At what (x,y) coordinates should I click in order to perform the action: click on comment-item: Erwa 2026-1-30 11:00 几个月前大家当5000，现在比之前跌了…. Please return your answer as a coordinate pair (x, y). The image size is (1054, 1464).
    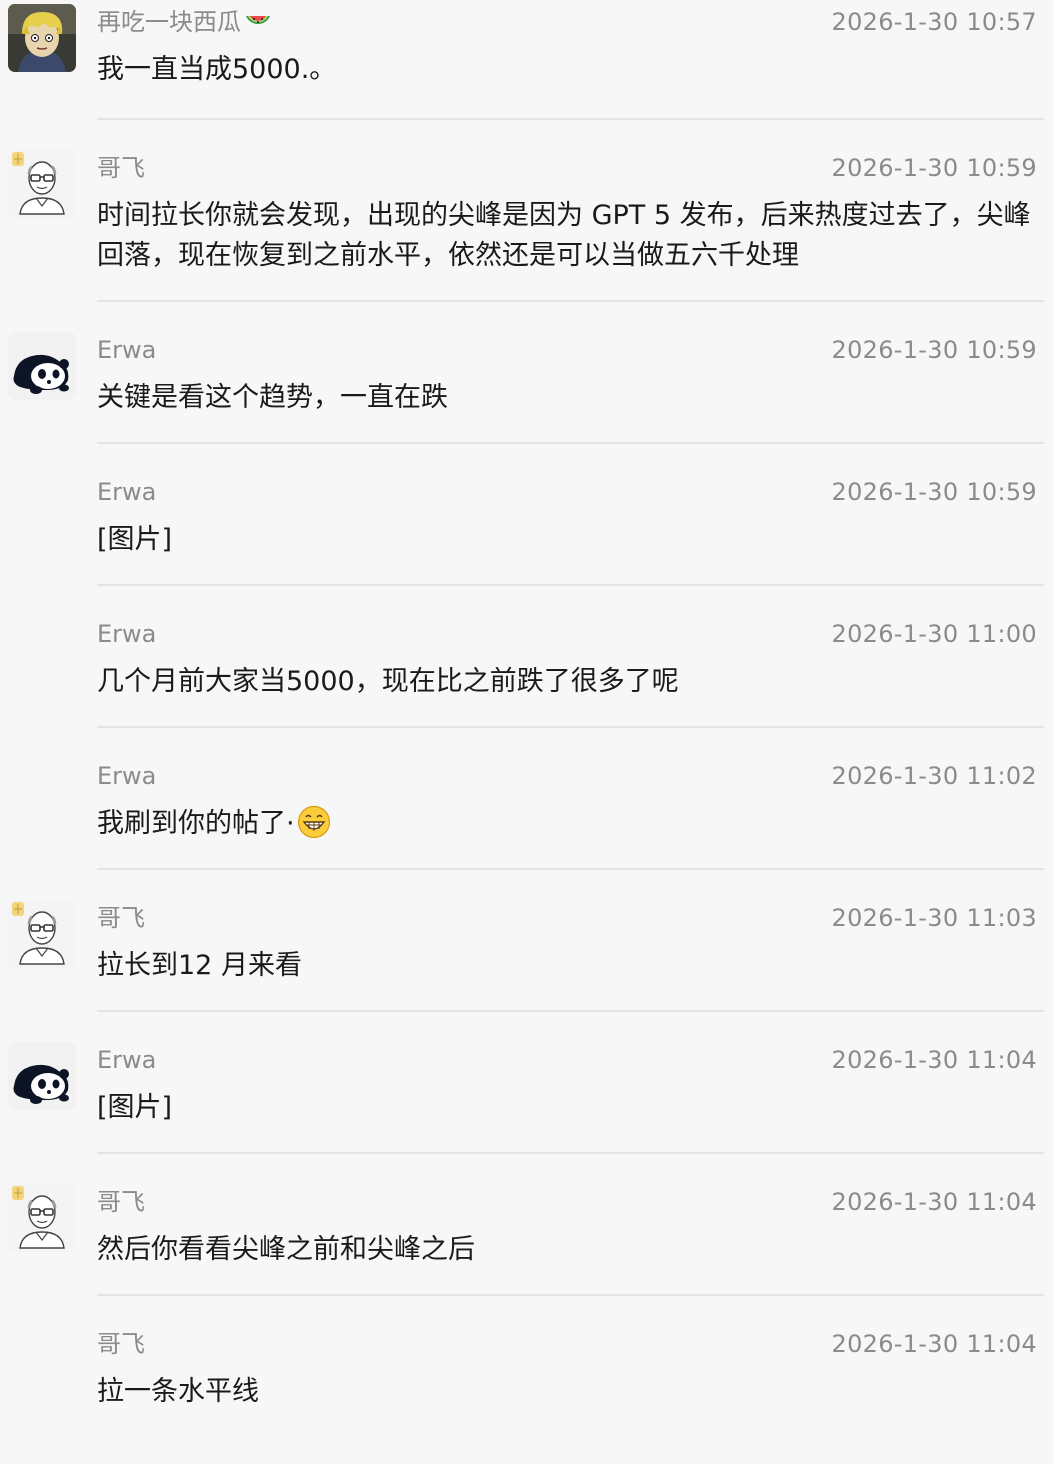
    Looking at the image, I should click on (527, 683).